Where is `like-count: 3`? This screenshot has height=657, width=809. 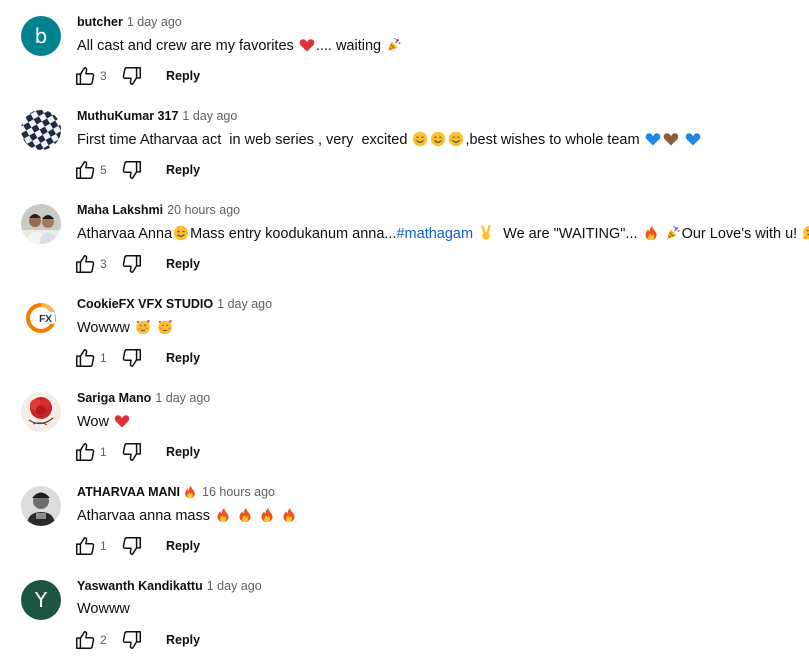
like-count: 3 is located at coordinates (103, 76).